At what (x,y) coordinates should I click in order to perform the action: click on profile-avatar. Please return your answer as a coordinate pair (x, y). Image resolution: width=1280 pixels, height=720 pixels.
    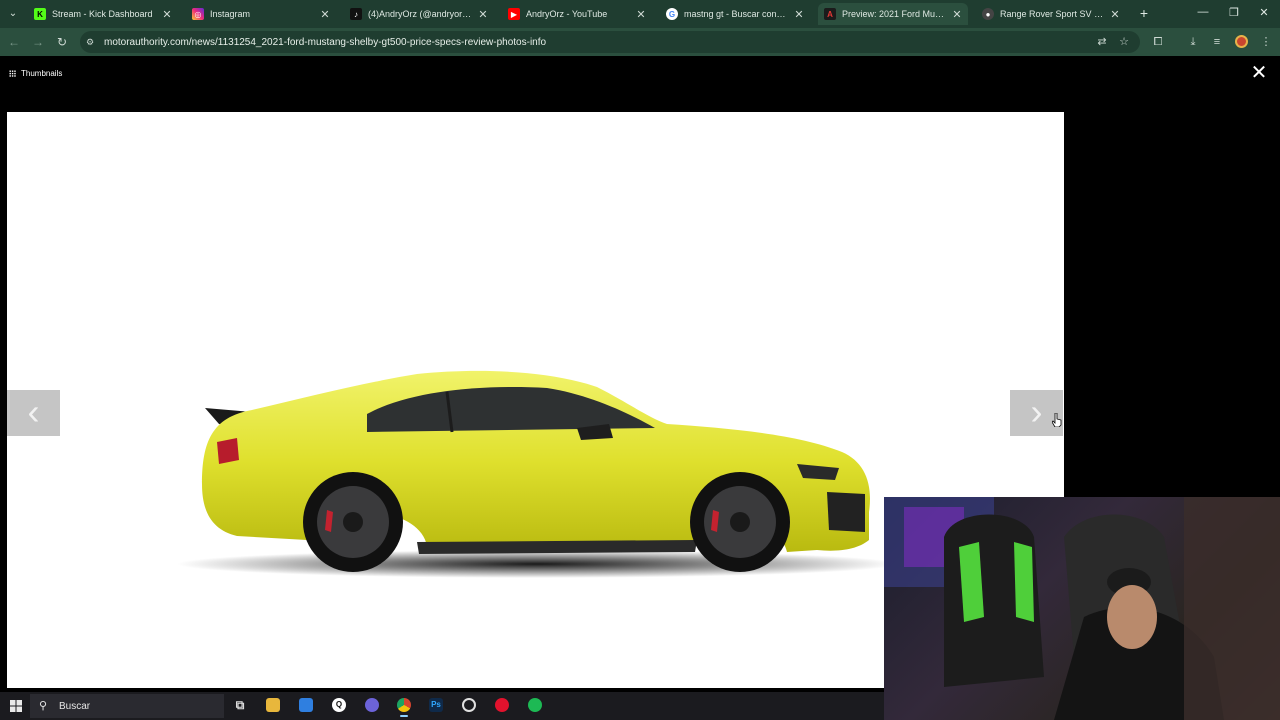
    Looking at the image, I should click on (1241, 41).